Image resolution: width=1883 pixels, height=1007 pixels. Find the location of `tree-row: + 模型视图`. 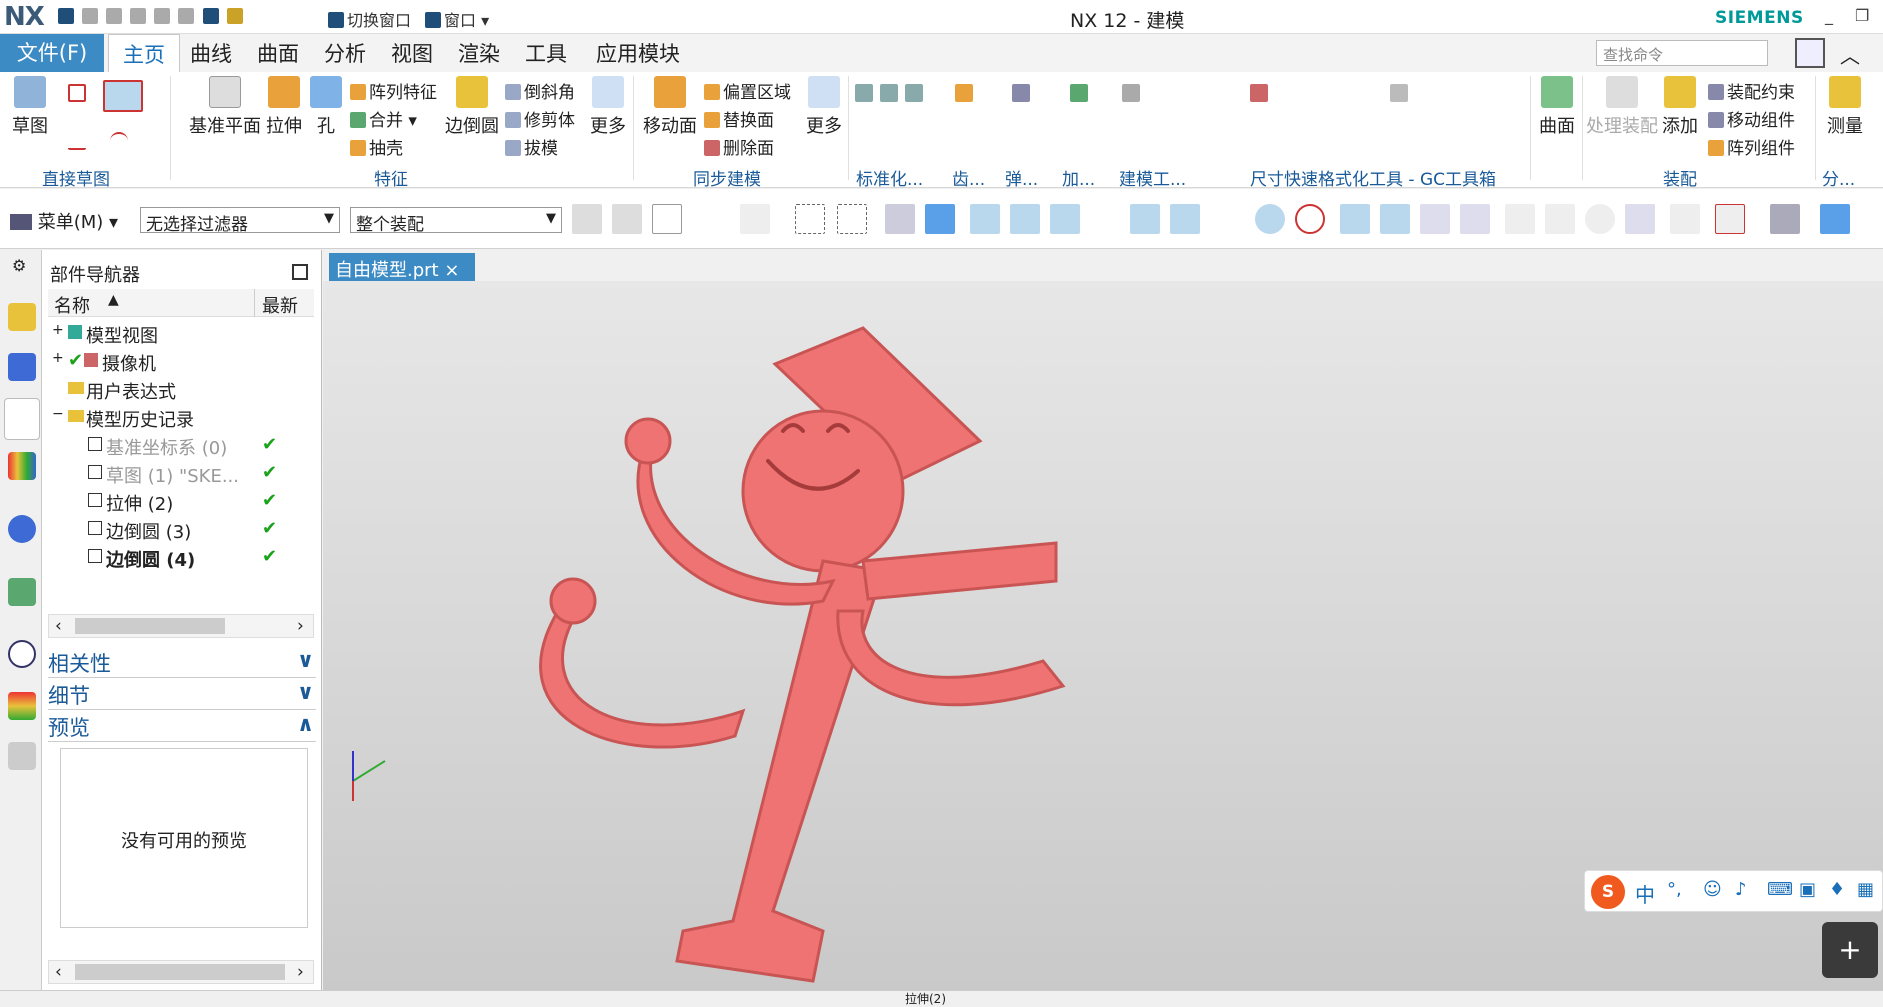

tree-row: + 模型视图 is located at coordinates (181, 332).